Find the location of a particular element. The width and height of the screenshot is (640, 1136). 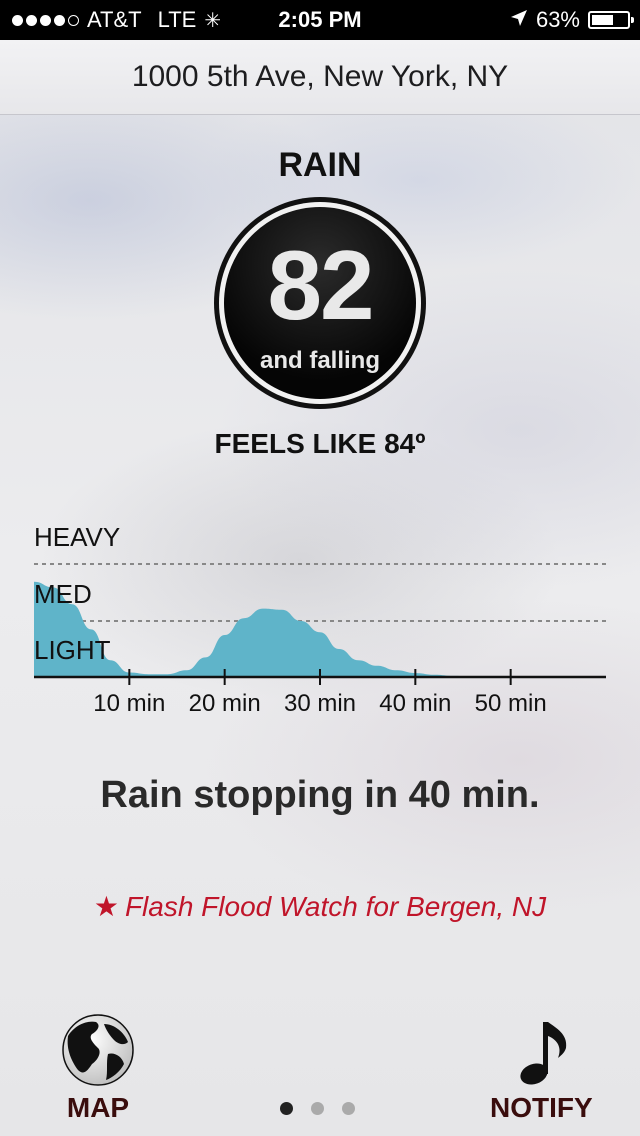

dial-ring: 82 and falling is located at coordinates (320, 303).